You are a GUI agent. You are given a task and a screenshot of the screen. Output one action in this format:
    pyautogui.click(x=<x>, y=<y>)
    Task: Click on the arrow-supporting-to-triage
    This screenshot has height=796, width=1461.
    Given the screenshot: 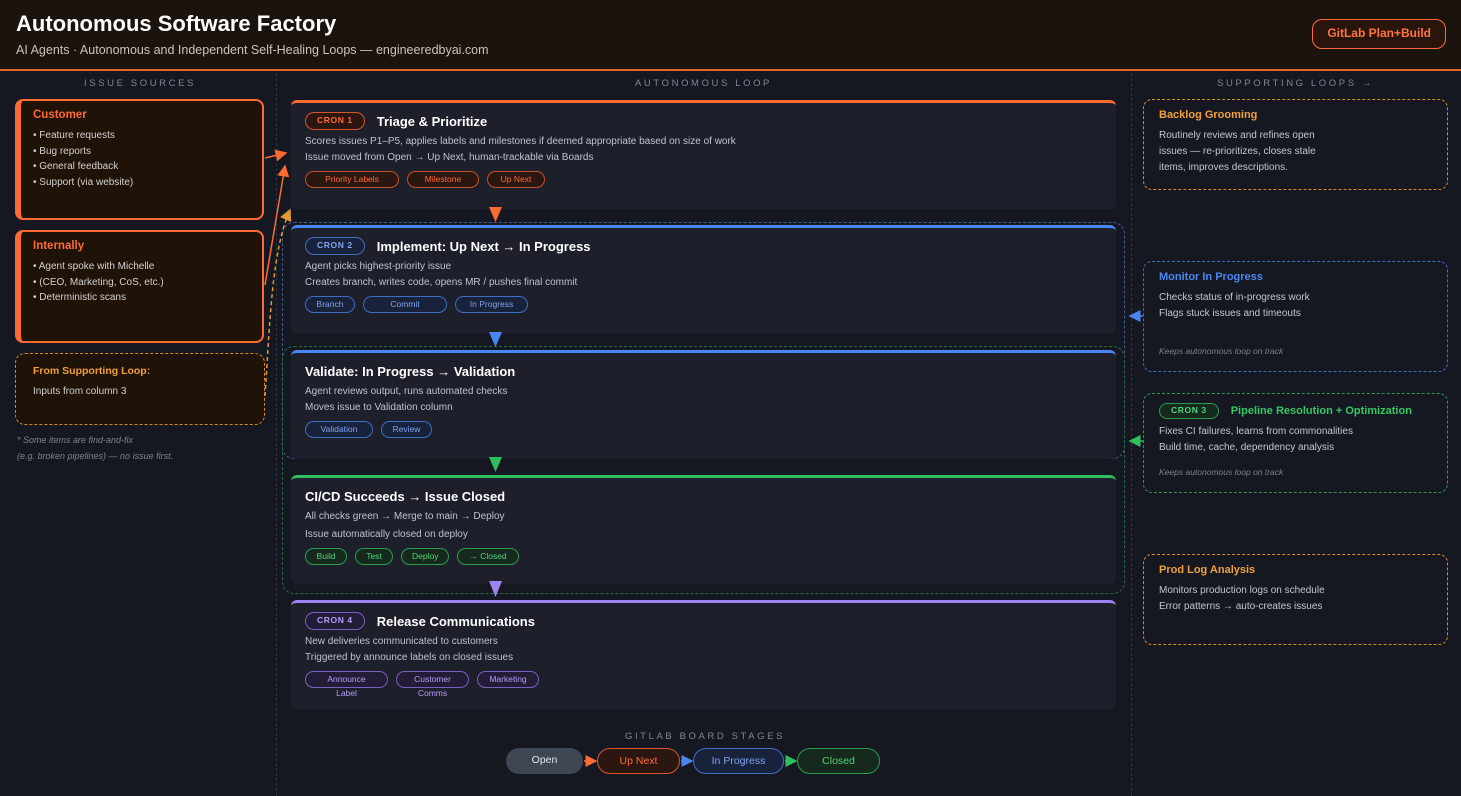 What is the action you would take?
    pyautogui.click(x=278, y=302)
    